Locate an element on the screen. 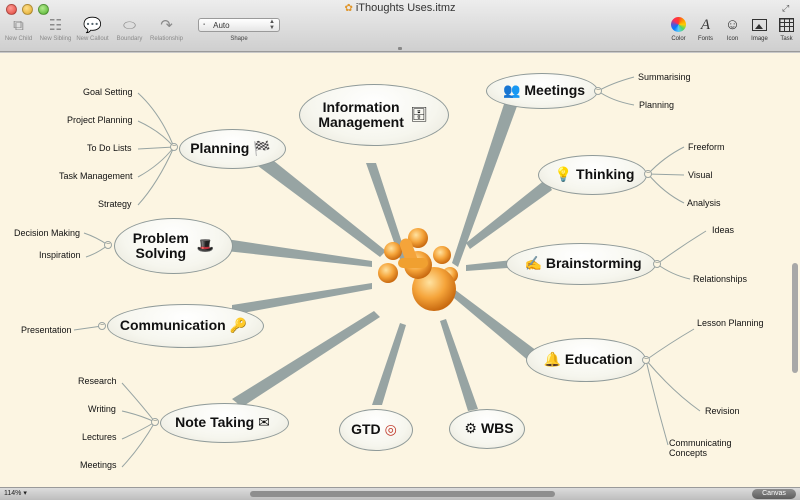  zoom-control: 114% ▾ is located at coordinates (15, 493).